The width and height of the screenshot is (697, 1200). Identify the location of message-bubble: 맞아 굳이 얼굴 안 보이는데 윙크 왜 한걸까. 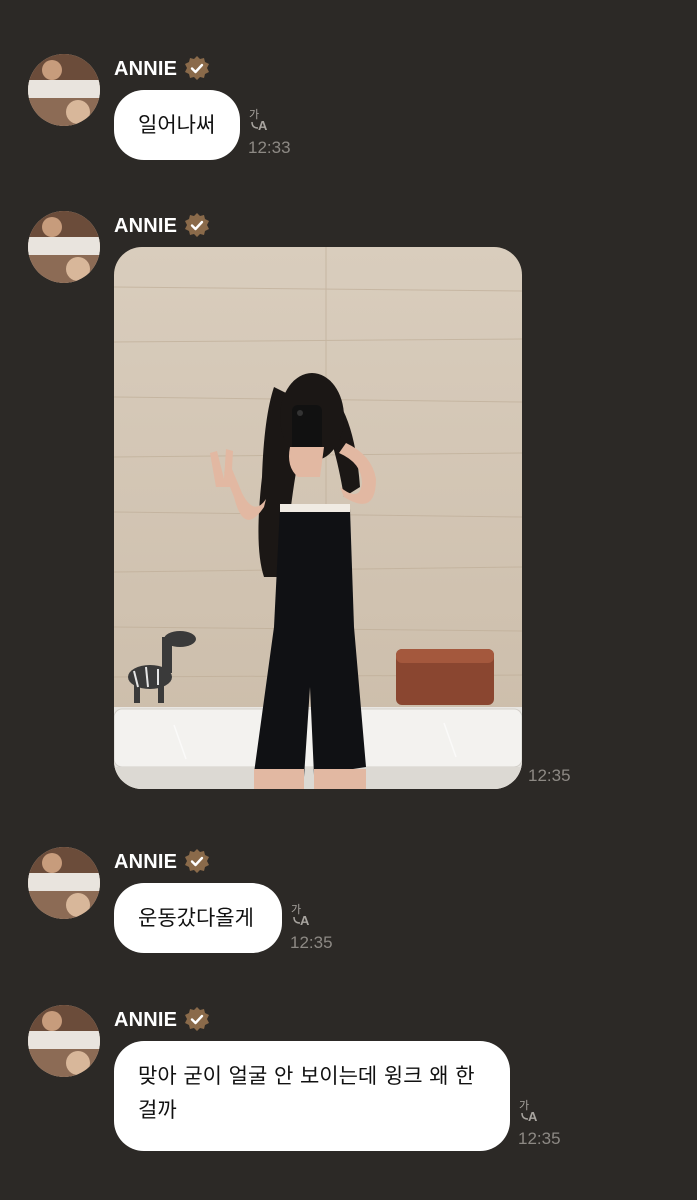
(312, 1096).